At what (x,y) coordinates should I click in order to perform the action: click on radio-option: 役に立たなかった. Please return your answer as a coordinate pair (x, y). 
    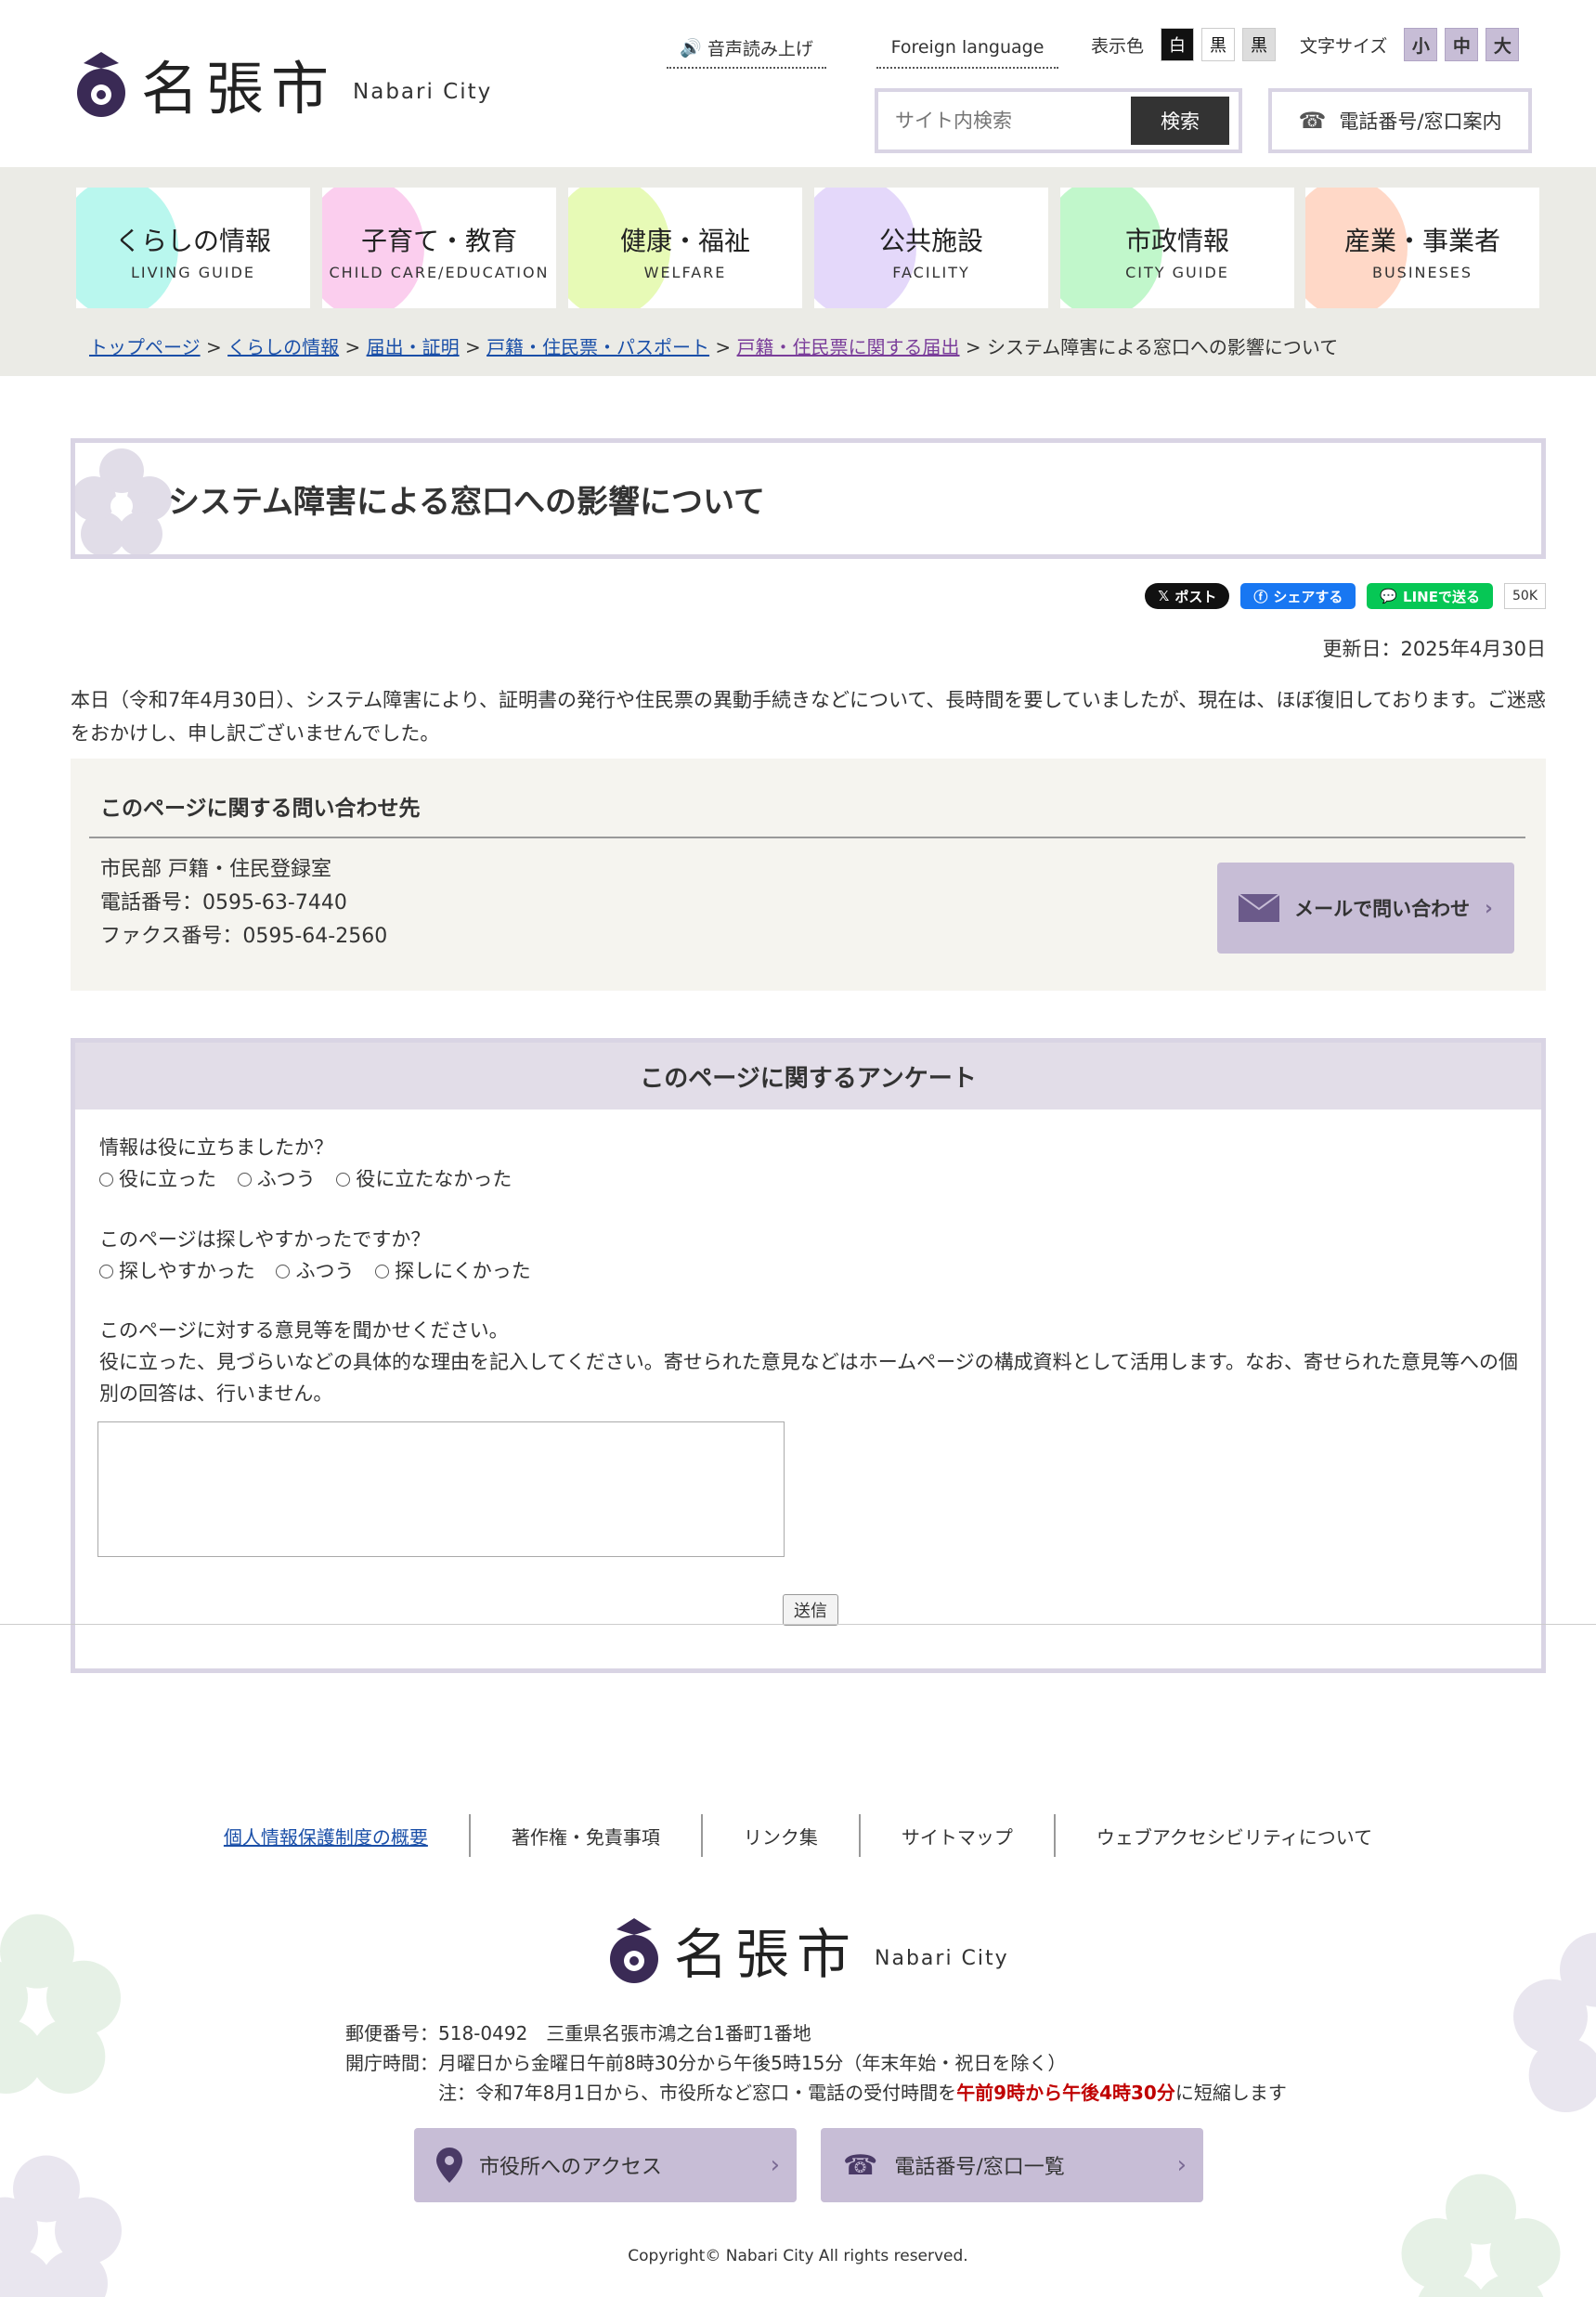
    Looking at the image, I should click on (424, 1179).